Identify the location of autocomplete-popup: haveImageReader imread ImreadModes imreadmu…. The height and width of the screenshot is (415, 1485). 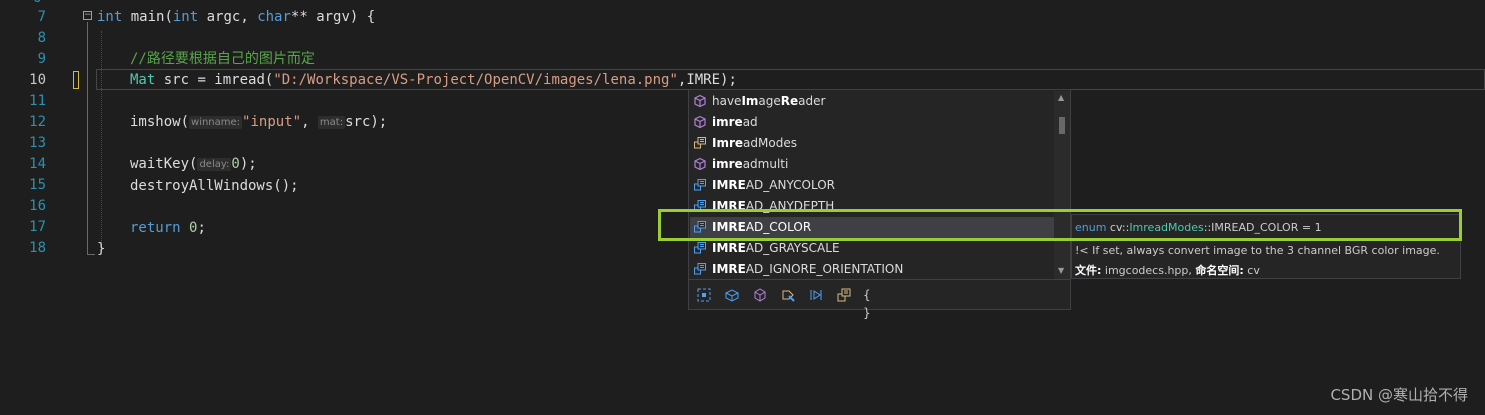
(879, 204).